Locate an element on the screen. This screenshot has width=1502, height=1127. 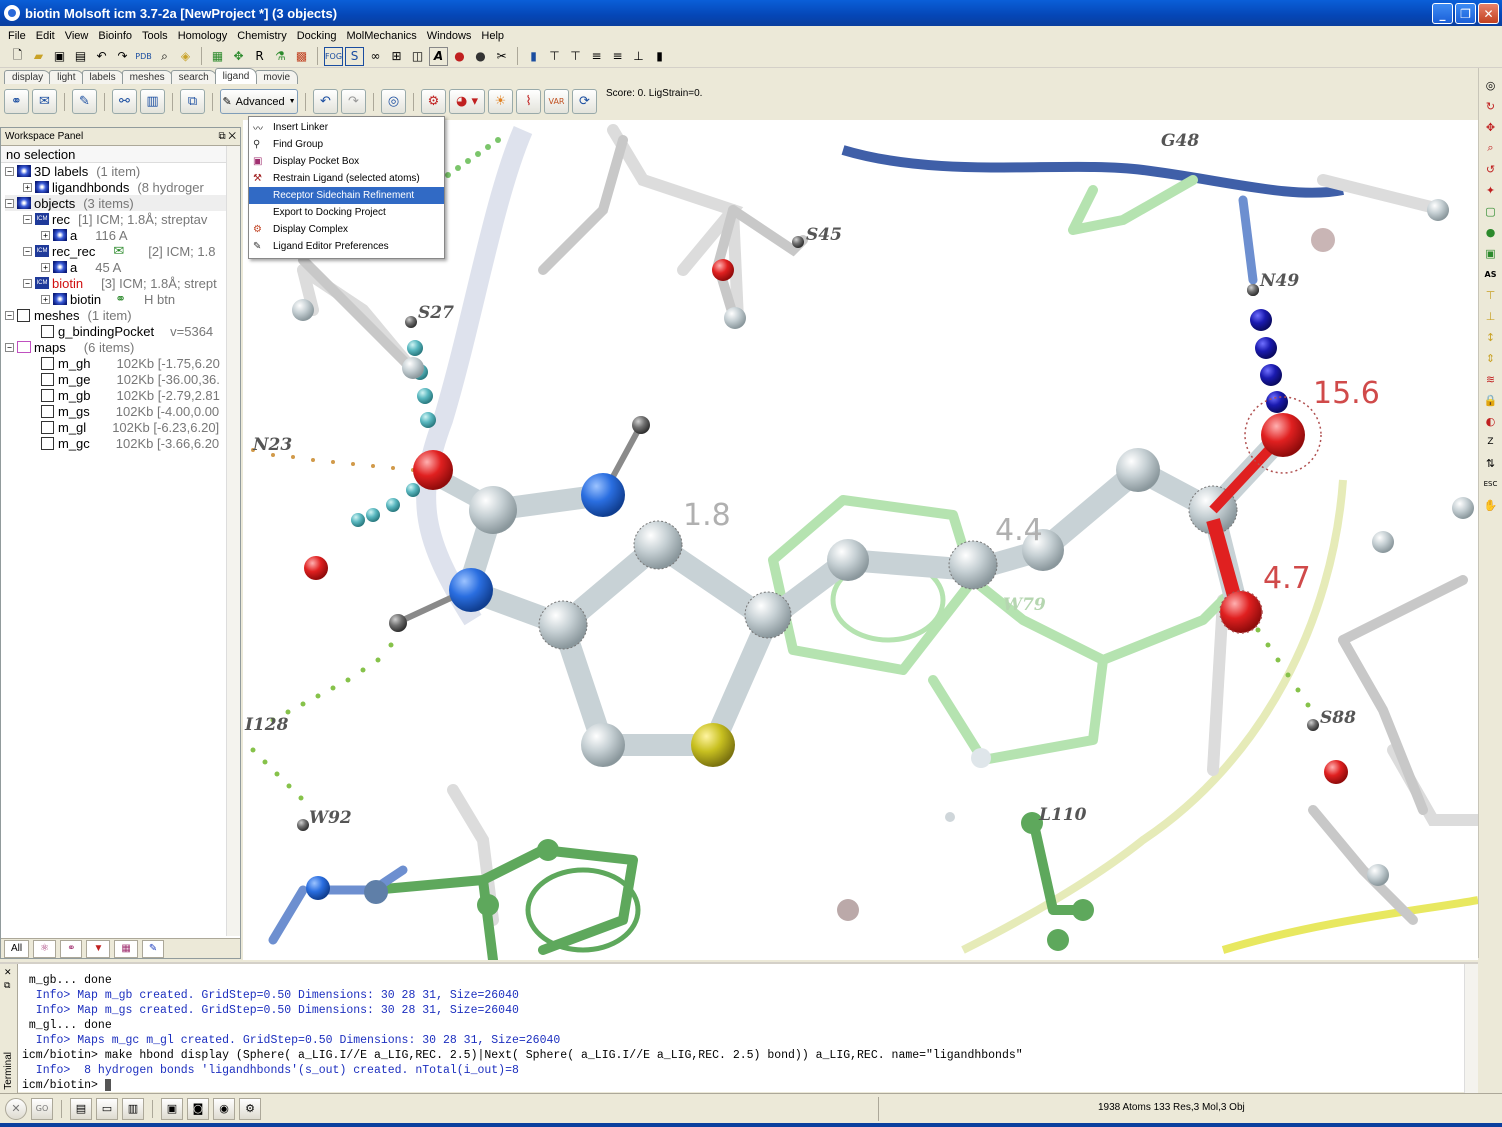
ligand-load-icon: ✉ is located at coordinates (44, 101).